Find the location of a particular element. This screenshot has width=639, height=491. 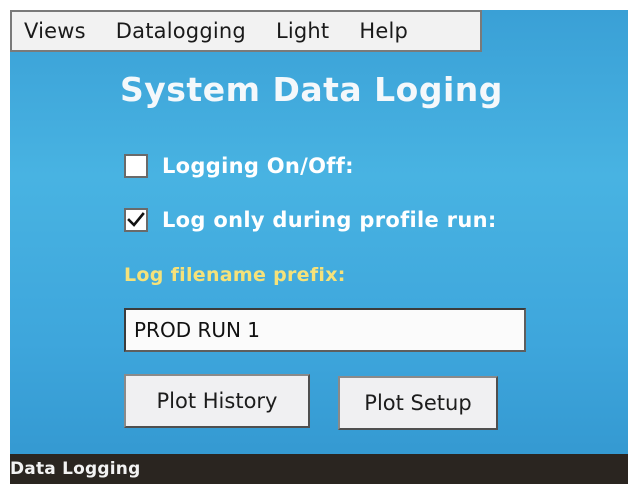

page-title: System Data Loging is located at coordinates (311, 89).